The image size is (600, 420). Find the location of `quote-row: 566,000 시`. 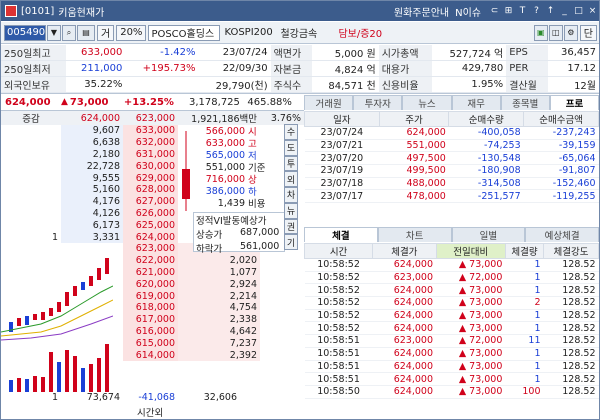

quote-row: 566,000 시 is located at coordinates (234, 132).